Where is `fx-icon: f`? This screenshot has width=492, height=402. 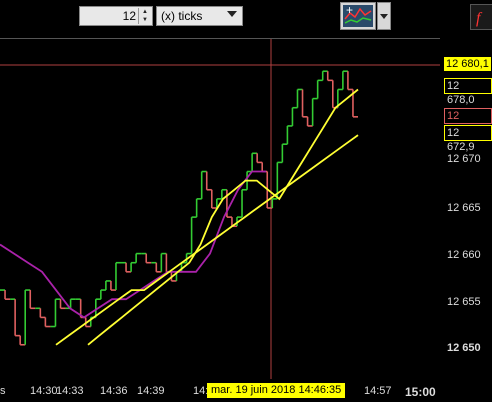
fx-icon: f is located at coordinates (479, 18).